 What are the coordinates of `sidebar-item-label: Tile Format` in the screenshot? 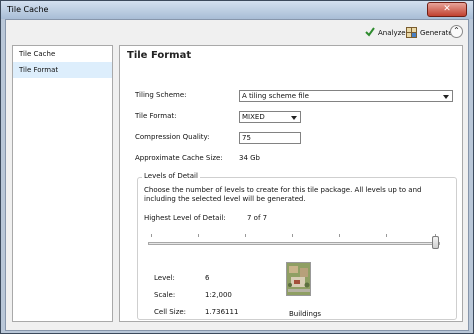 It's located at (39, 70).